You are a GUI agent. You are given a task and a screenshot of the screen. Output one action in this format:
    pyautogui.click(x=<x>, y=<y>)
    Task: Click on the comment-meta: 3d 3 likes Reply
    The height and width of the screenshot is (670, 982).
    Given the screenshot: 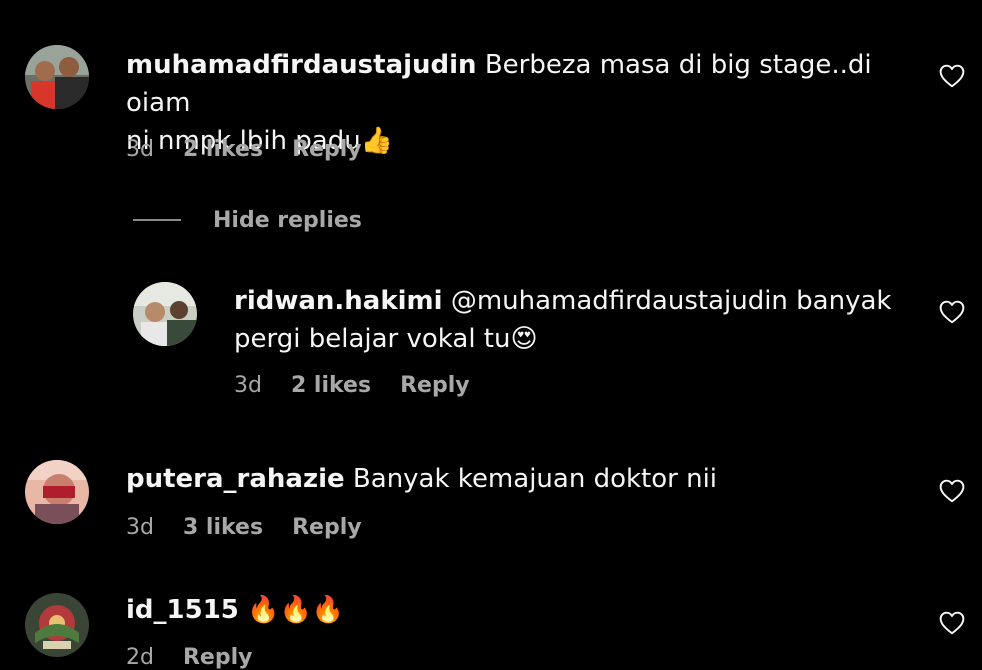 What is the action you would take?
    pyautogui.click(x=244, y=527)
    